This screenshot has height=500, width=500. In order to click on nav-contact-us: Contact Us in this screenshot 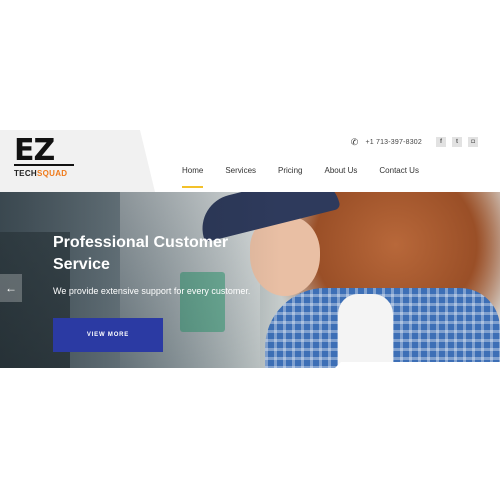, I will do `click(399, 173)`.